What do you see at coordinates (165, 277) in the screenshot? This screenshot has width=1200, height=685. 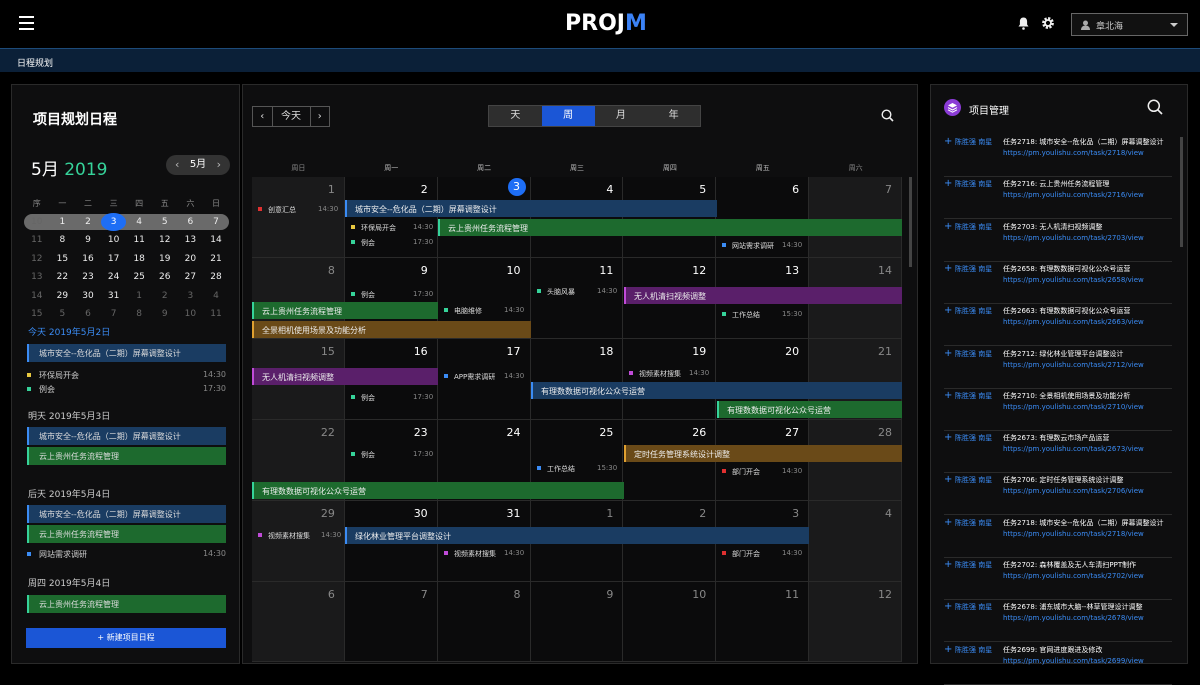 I see `mini-day: 26` at bounding box center [165, 277].